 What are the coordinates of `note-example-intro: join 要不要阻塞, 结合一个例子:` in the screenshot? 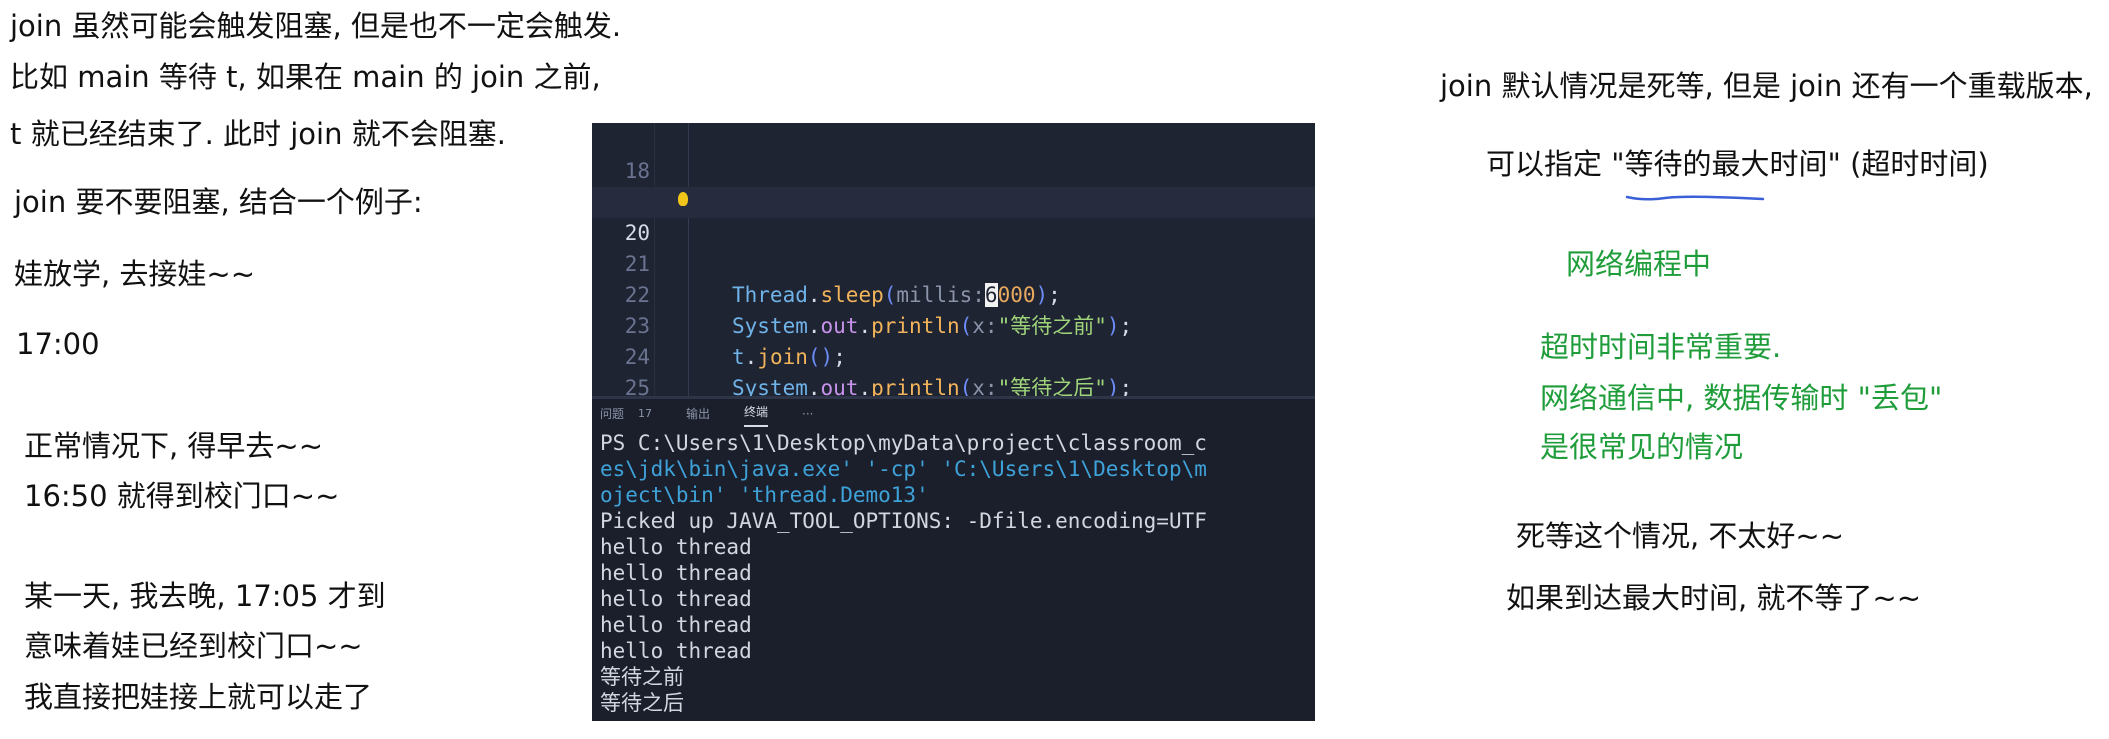 It's located at (218, 202).